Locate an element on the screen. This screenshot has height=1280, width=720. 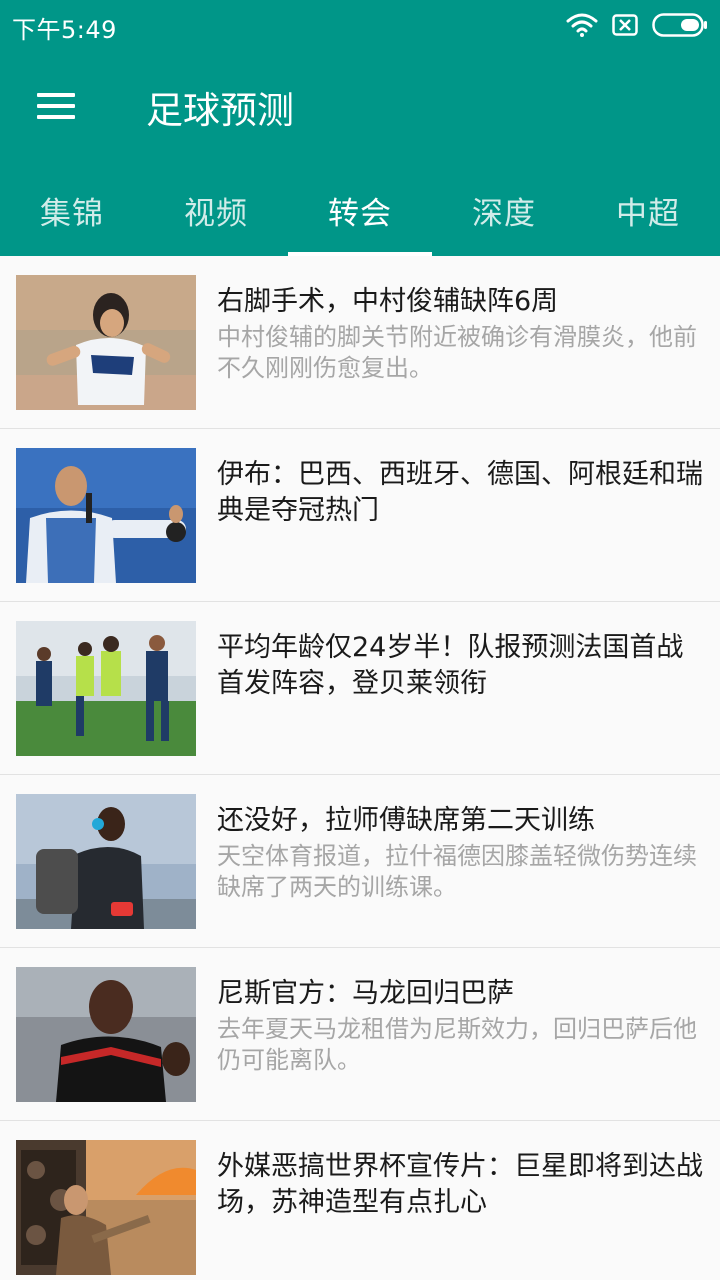
news-text: 平均年龄仅24岁半！队报预测法国首战首发阵容，登贝莱领衔 is located at coordinates (461, 666).